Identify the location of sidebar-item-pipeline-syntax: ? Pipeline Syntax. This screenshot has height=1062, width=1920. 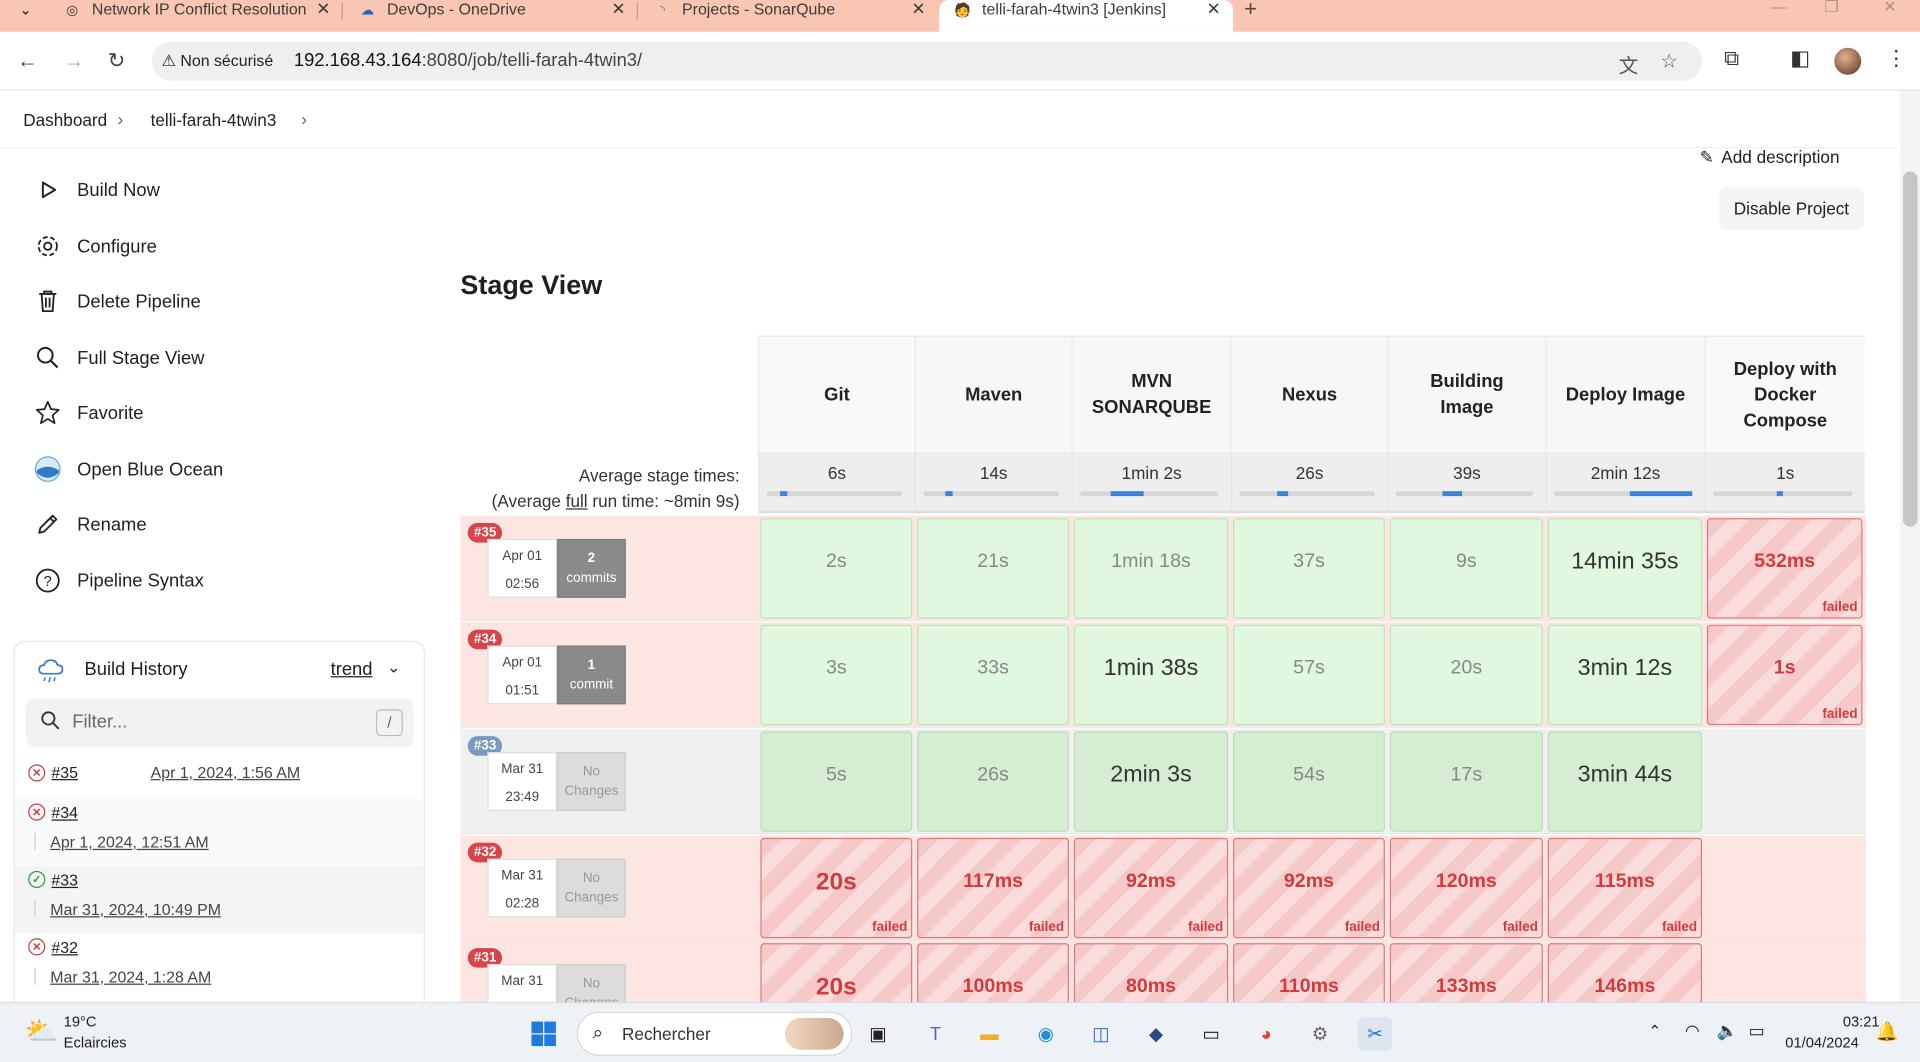
(119, 580).